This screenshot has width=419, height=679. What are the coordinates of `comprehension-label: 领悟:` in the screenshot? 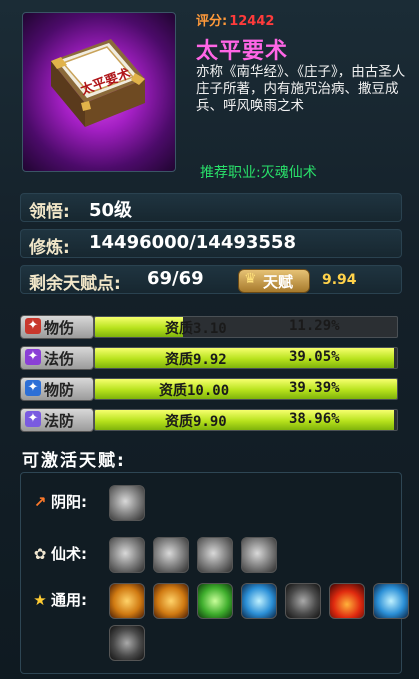 It's located at (49, 212).